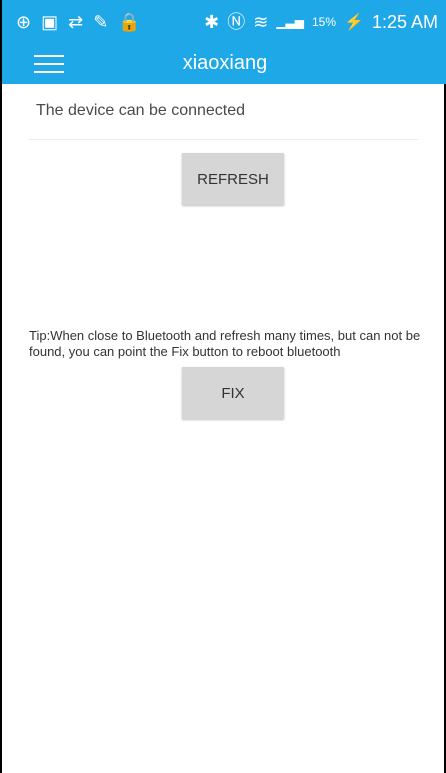 This screenshot has height=773, width=446. I want to click on app-toolbar: xiaoxiang, so click(224, 64).